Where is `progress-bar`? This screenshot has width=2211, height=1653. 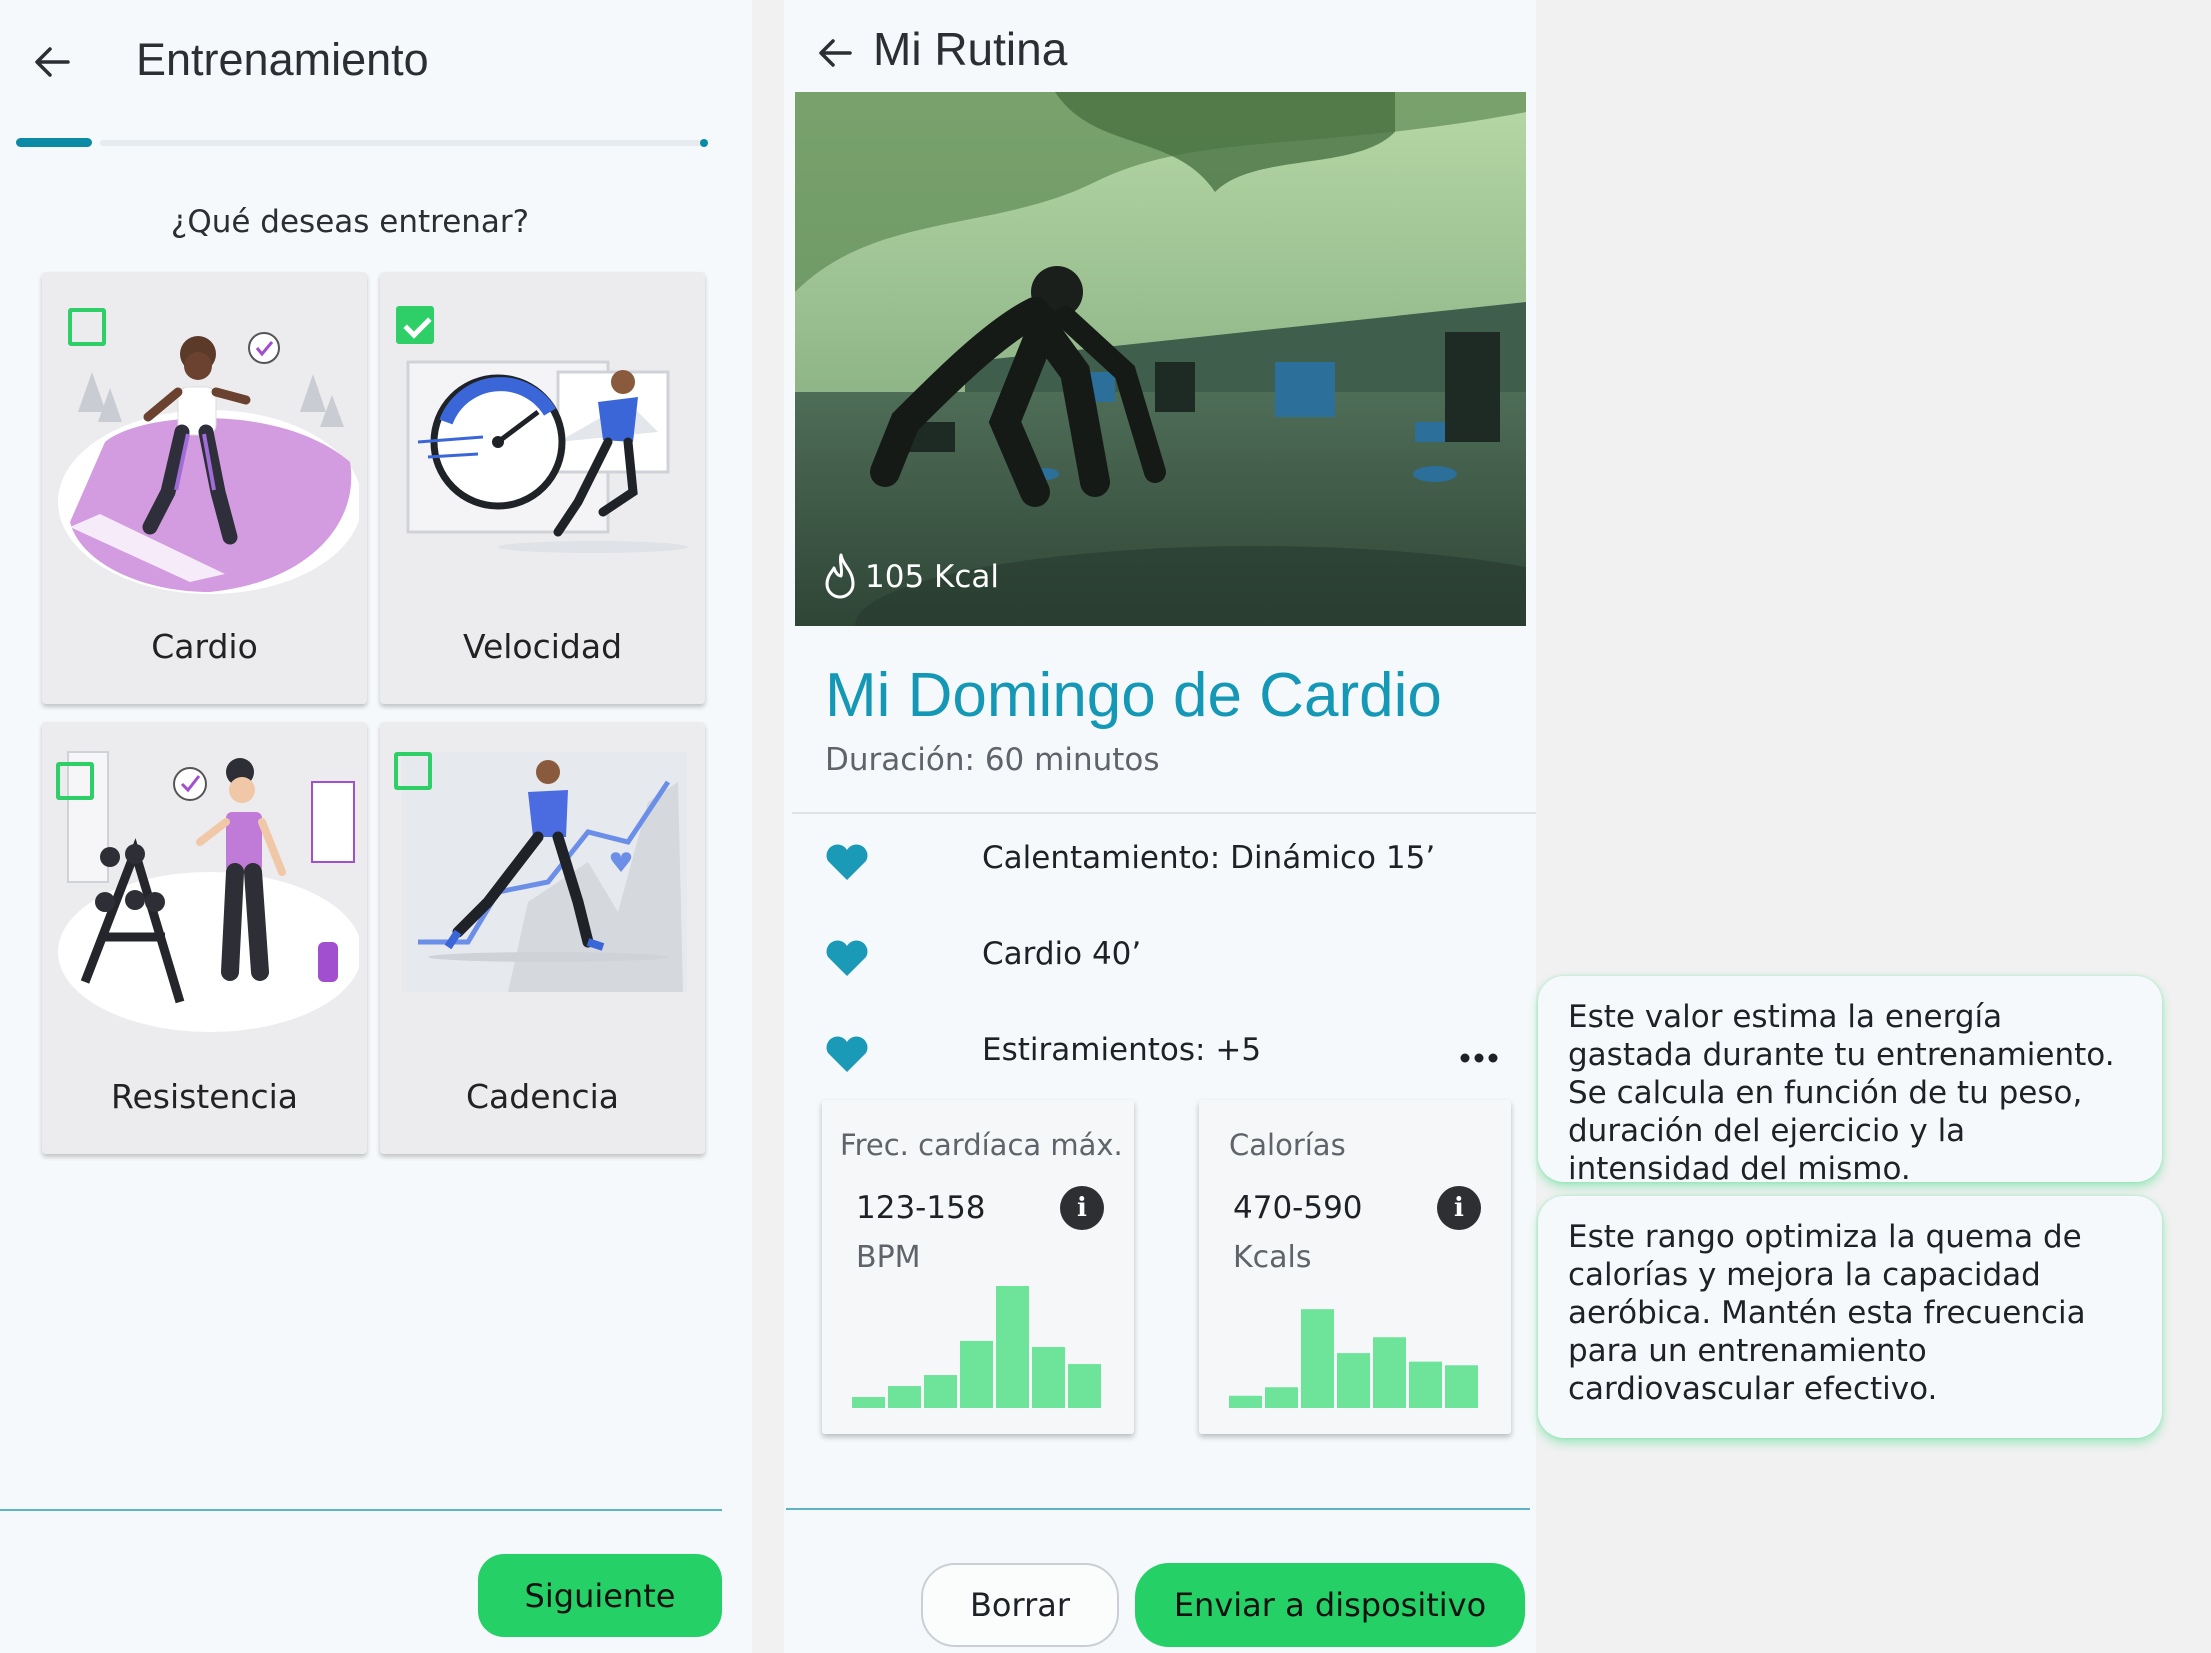 progress-bar is located at coordinates (364, 143).